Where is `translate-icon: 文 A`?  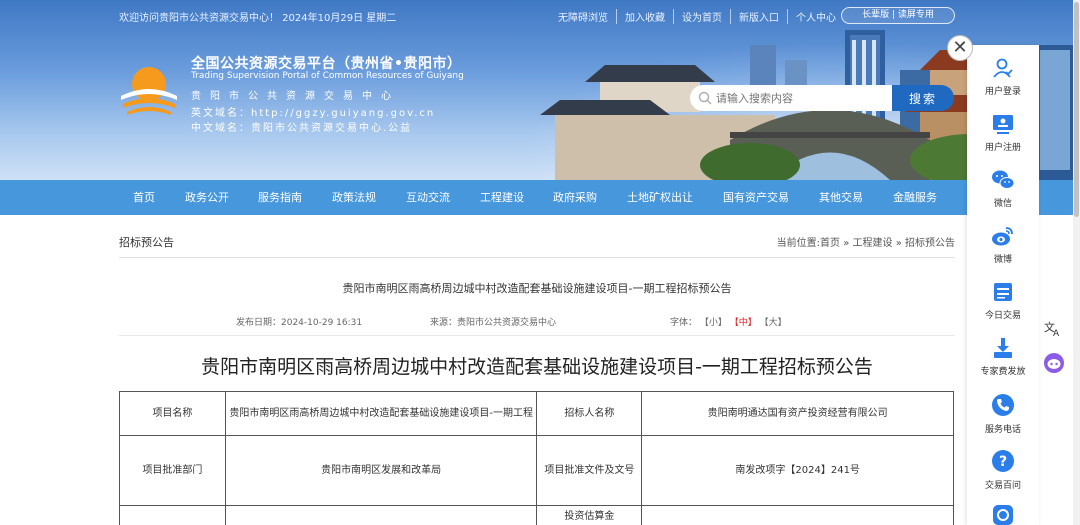 translate-icon: 文 A is located at coordinates (1053, 328).